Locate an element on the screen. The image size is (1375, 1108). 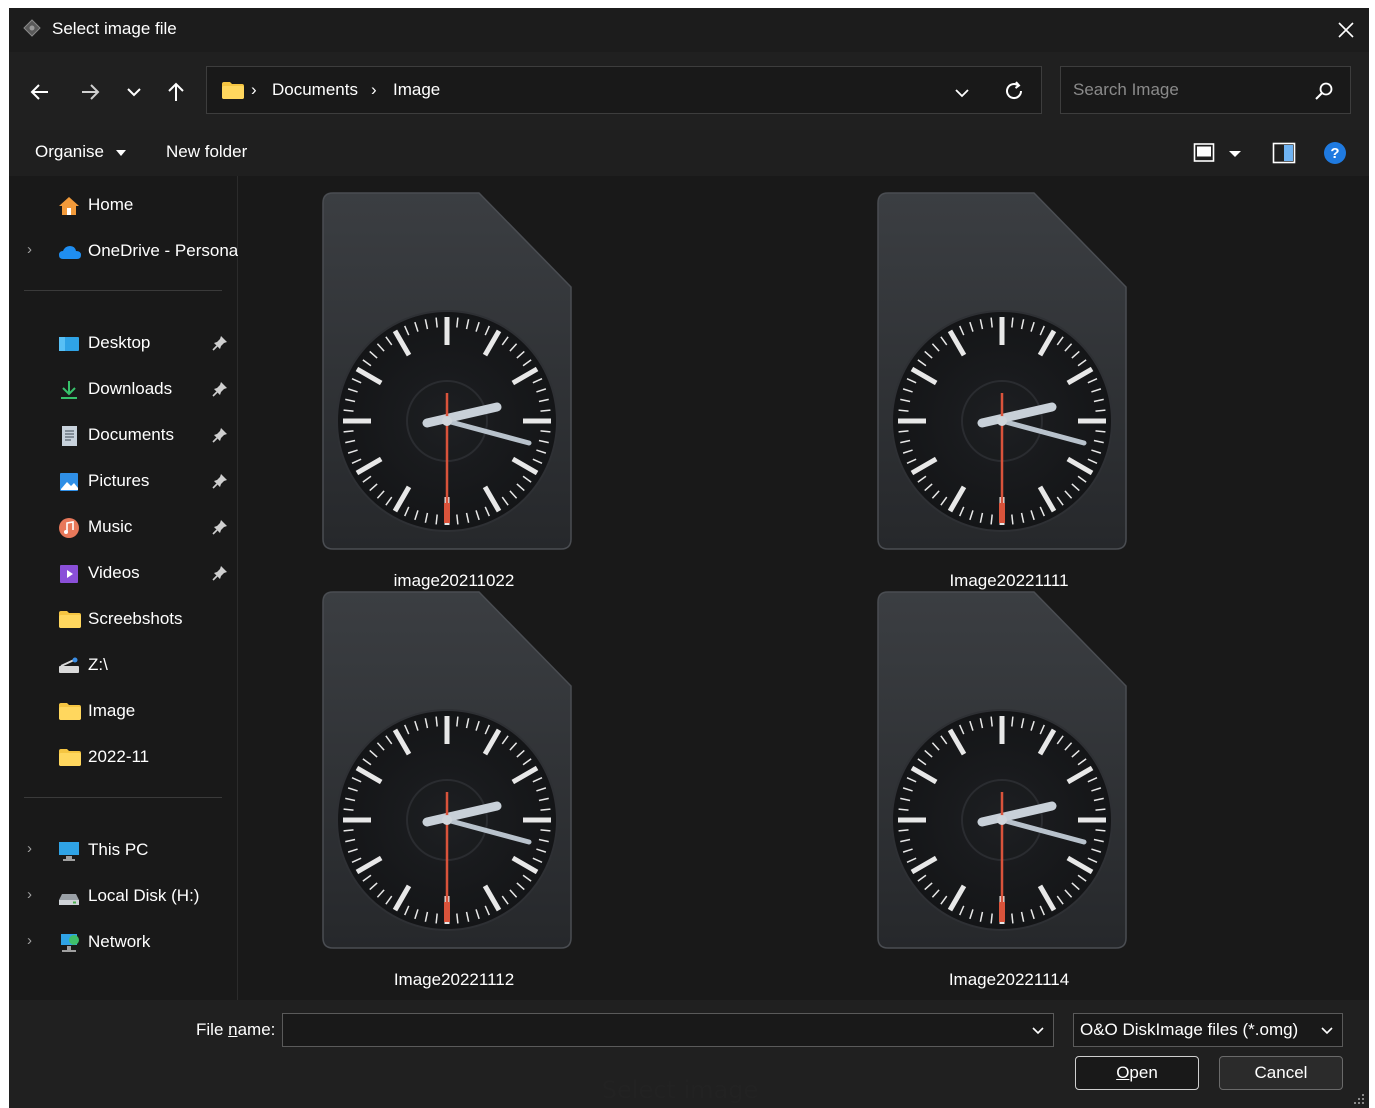
close-button is located at coordinates (1346, 30).